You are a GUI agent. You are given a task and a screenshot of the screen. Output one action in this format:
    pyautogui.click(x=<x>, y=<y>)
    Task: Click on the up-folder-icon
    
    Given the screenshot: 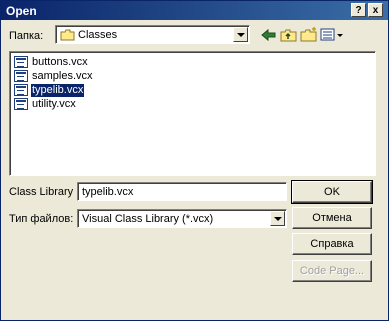 What is the action you would take?
    pyautogui.click(x=289, y=35)
    